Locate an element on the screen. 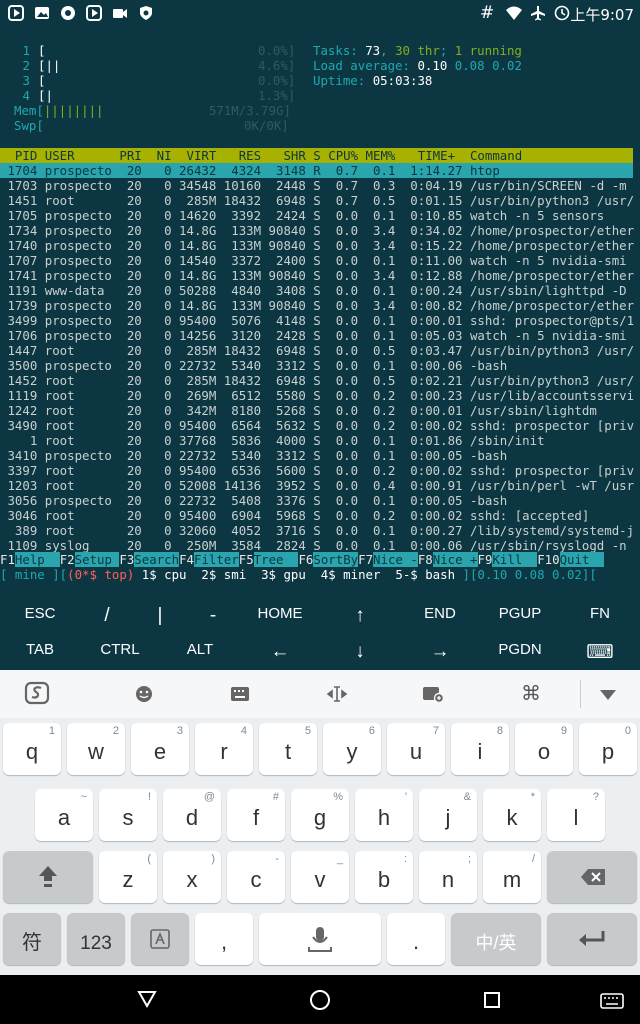  key-v: _ v is located at coordinates (320, 877).